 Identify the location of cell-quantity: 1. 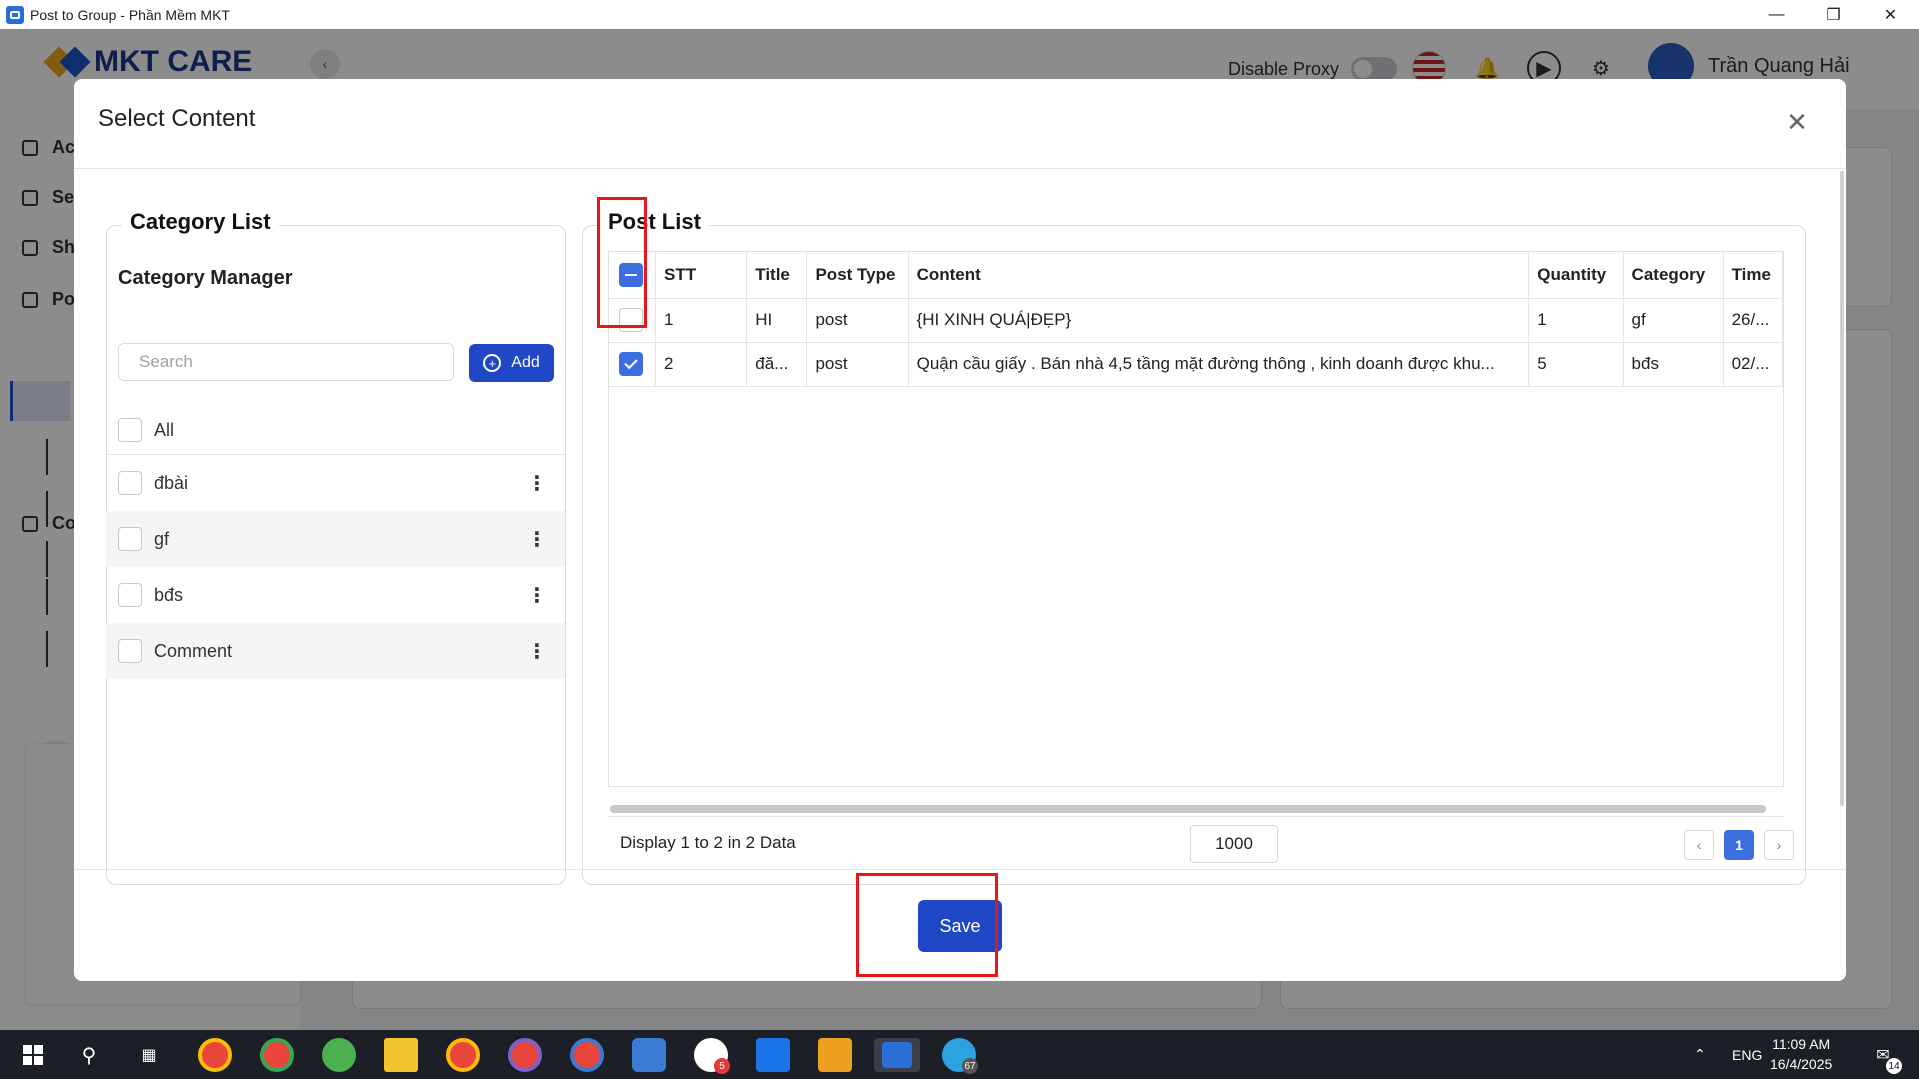
(1576, 320).